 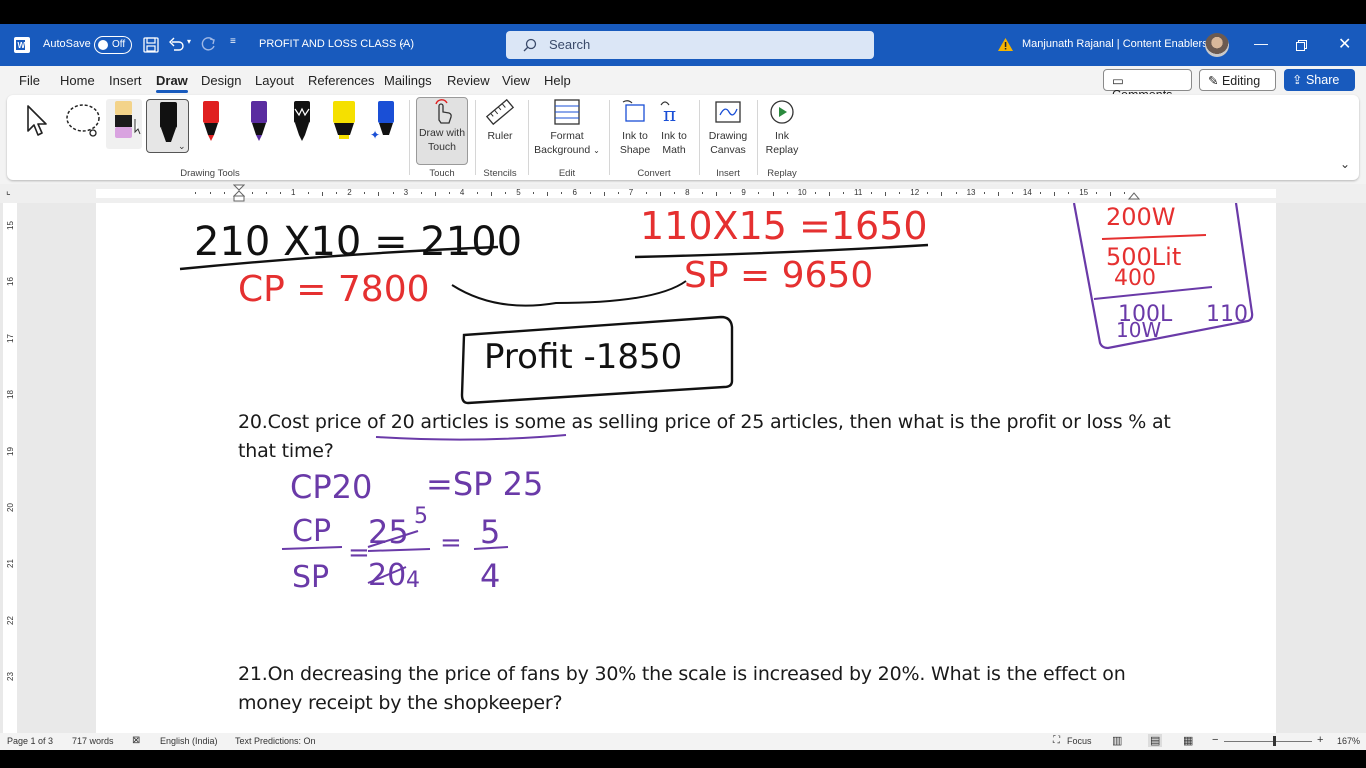 What do you see at coordinates (336, 44) in the screenshot?
I see `document-title: PROFIT AND LOSS CLASS (A)` at bounding box center [336, 44].